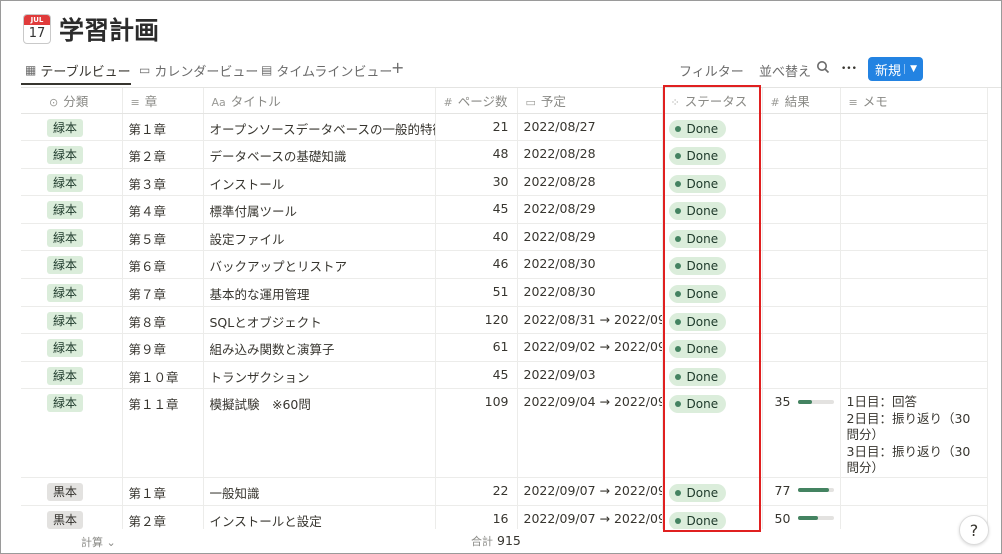 The image size is (1002, 554). Describe the element at coordinates (319, 237) in the screenshot. I see `cell-title: 設定ファイル` at that location.